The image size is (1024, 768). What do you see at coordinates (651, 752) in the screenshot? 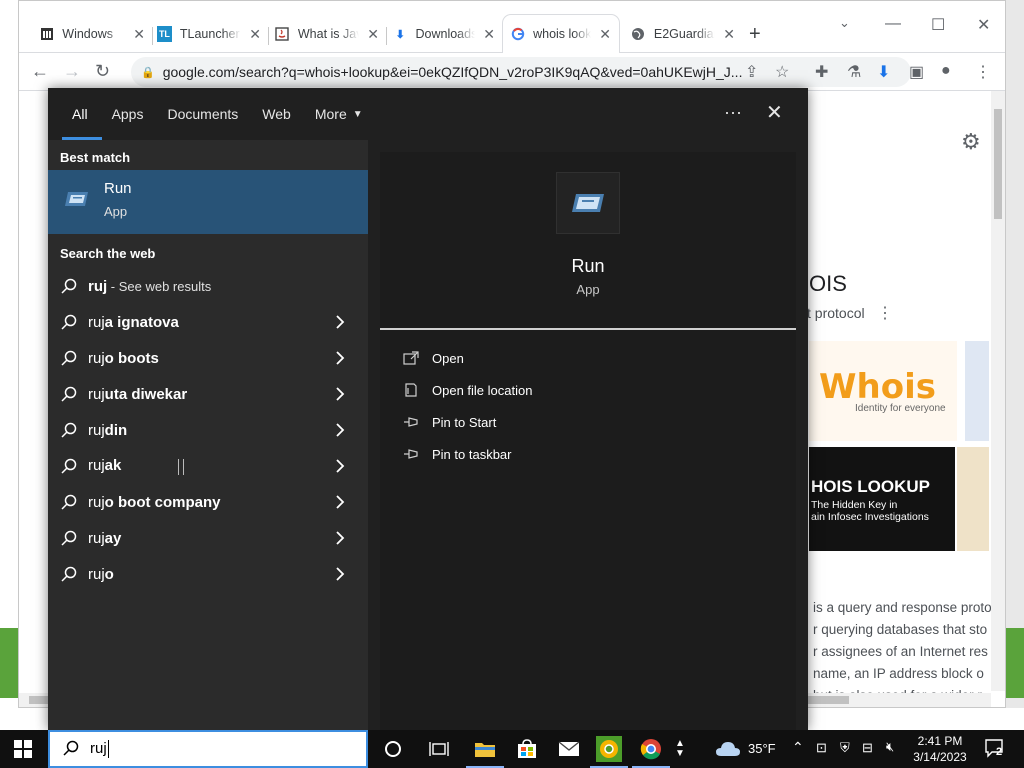
I see `chrome-icon` at bounding box center [651, 752].